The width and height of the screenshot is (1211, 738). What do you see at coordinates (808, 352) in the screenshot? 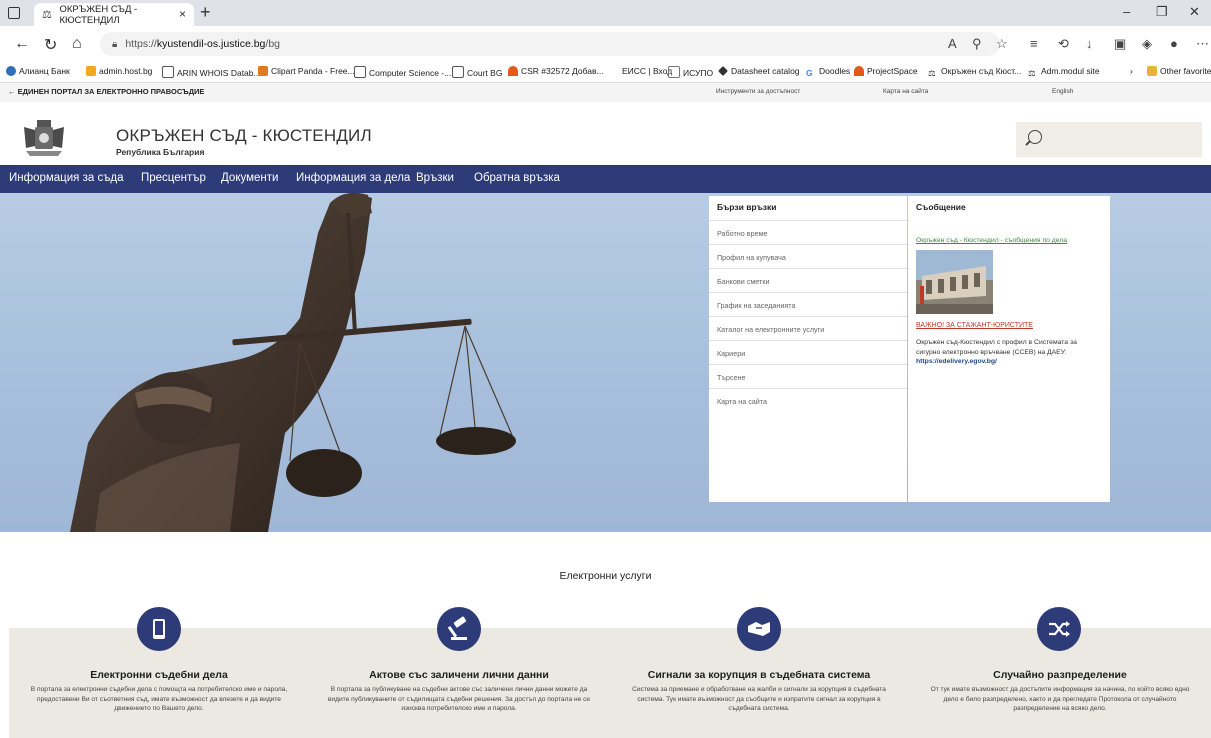
I see `quick-link-careers: Кариери` at bounding box center [808, 352].